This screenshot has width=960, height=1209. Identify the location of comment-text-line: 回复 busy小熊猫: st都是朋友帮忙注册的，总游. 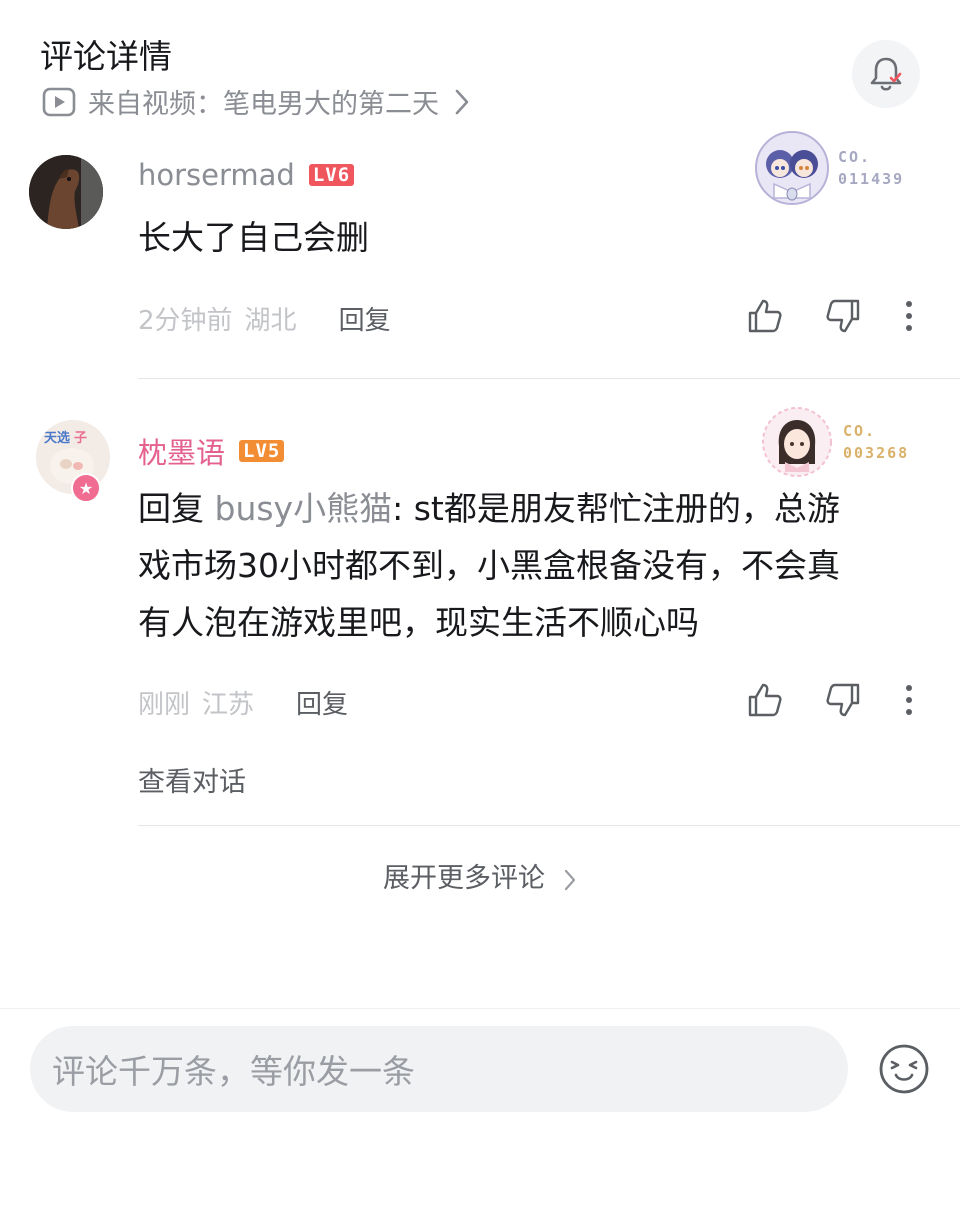
(533, 508).